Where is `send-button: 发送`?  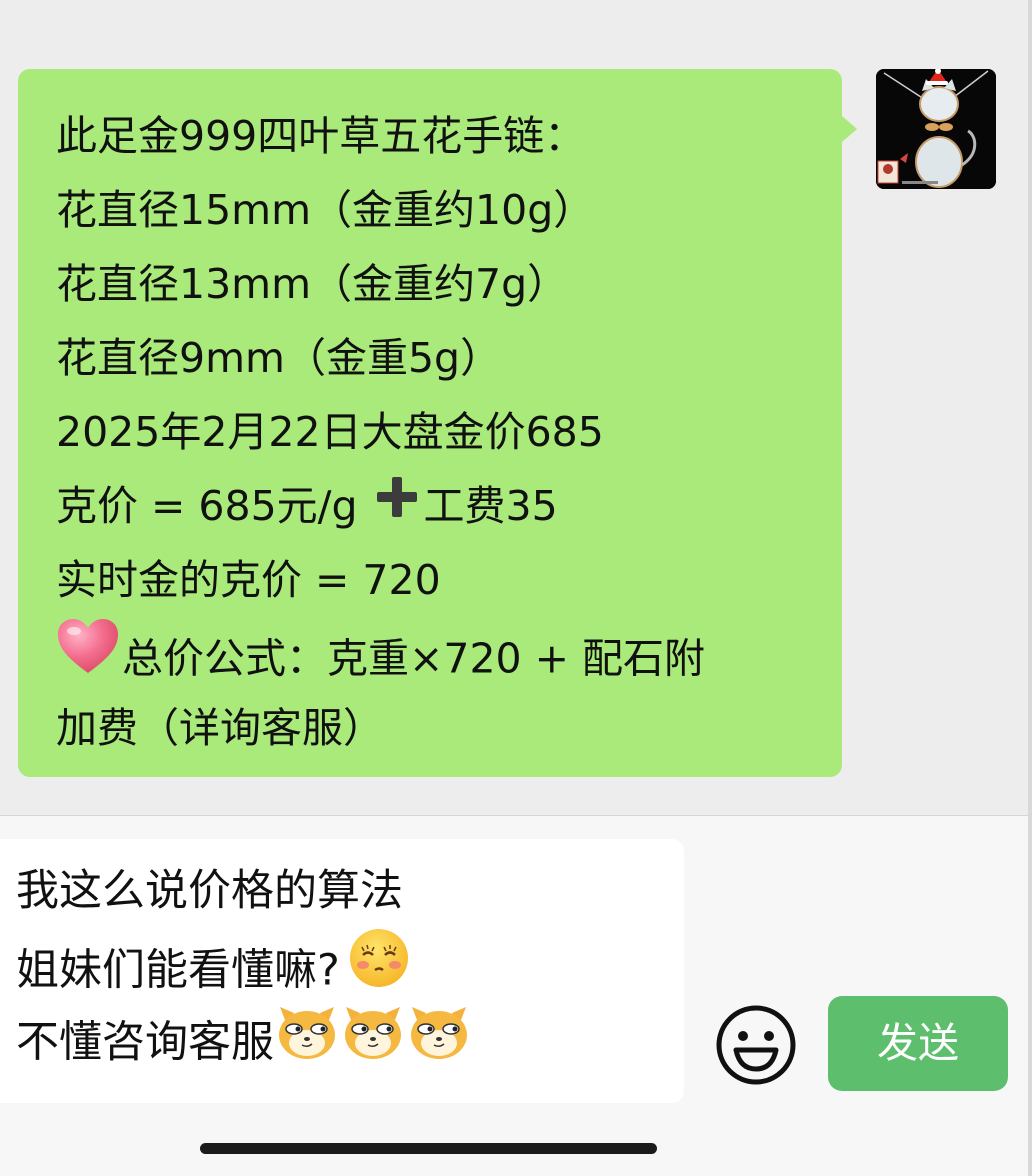 send-button: 发送 is located at coordinates (918, 1043).